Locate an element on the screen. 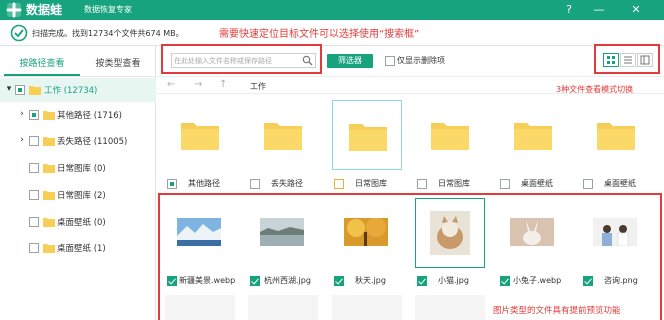  chevron-down-icon: ▾ is located at coordinates (9, 89).